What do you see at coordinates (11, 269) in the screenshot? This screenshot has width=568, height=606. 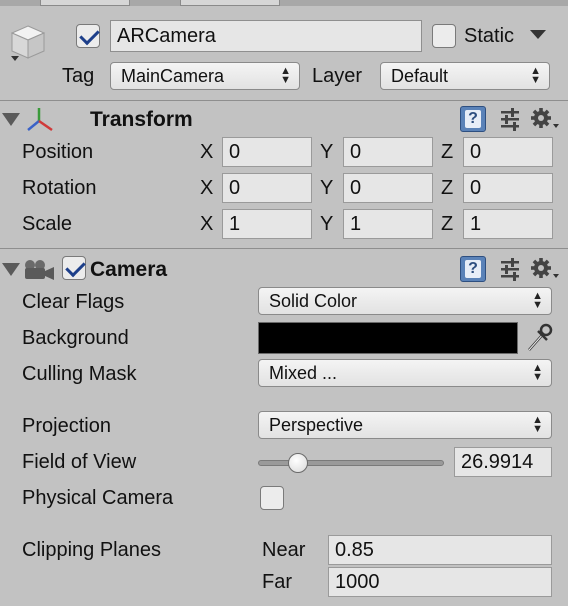 I see `camera-foldout-arrow-icon` at bounding box center [11, 269].